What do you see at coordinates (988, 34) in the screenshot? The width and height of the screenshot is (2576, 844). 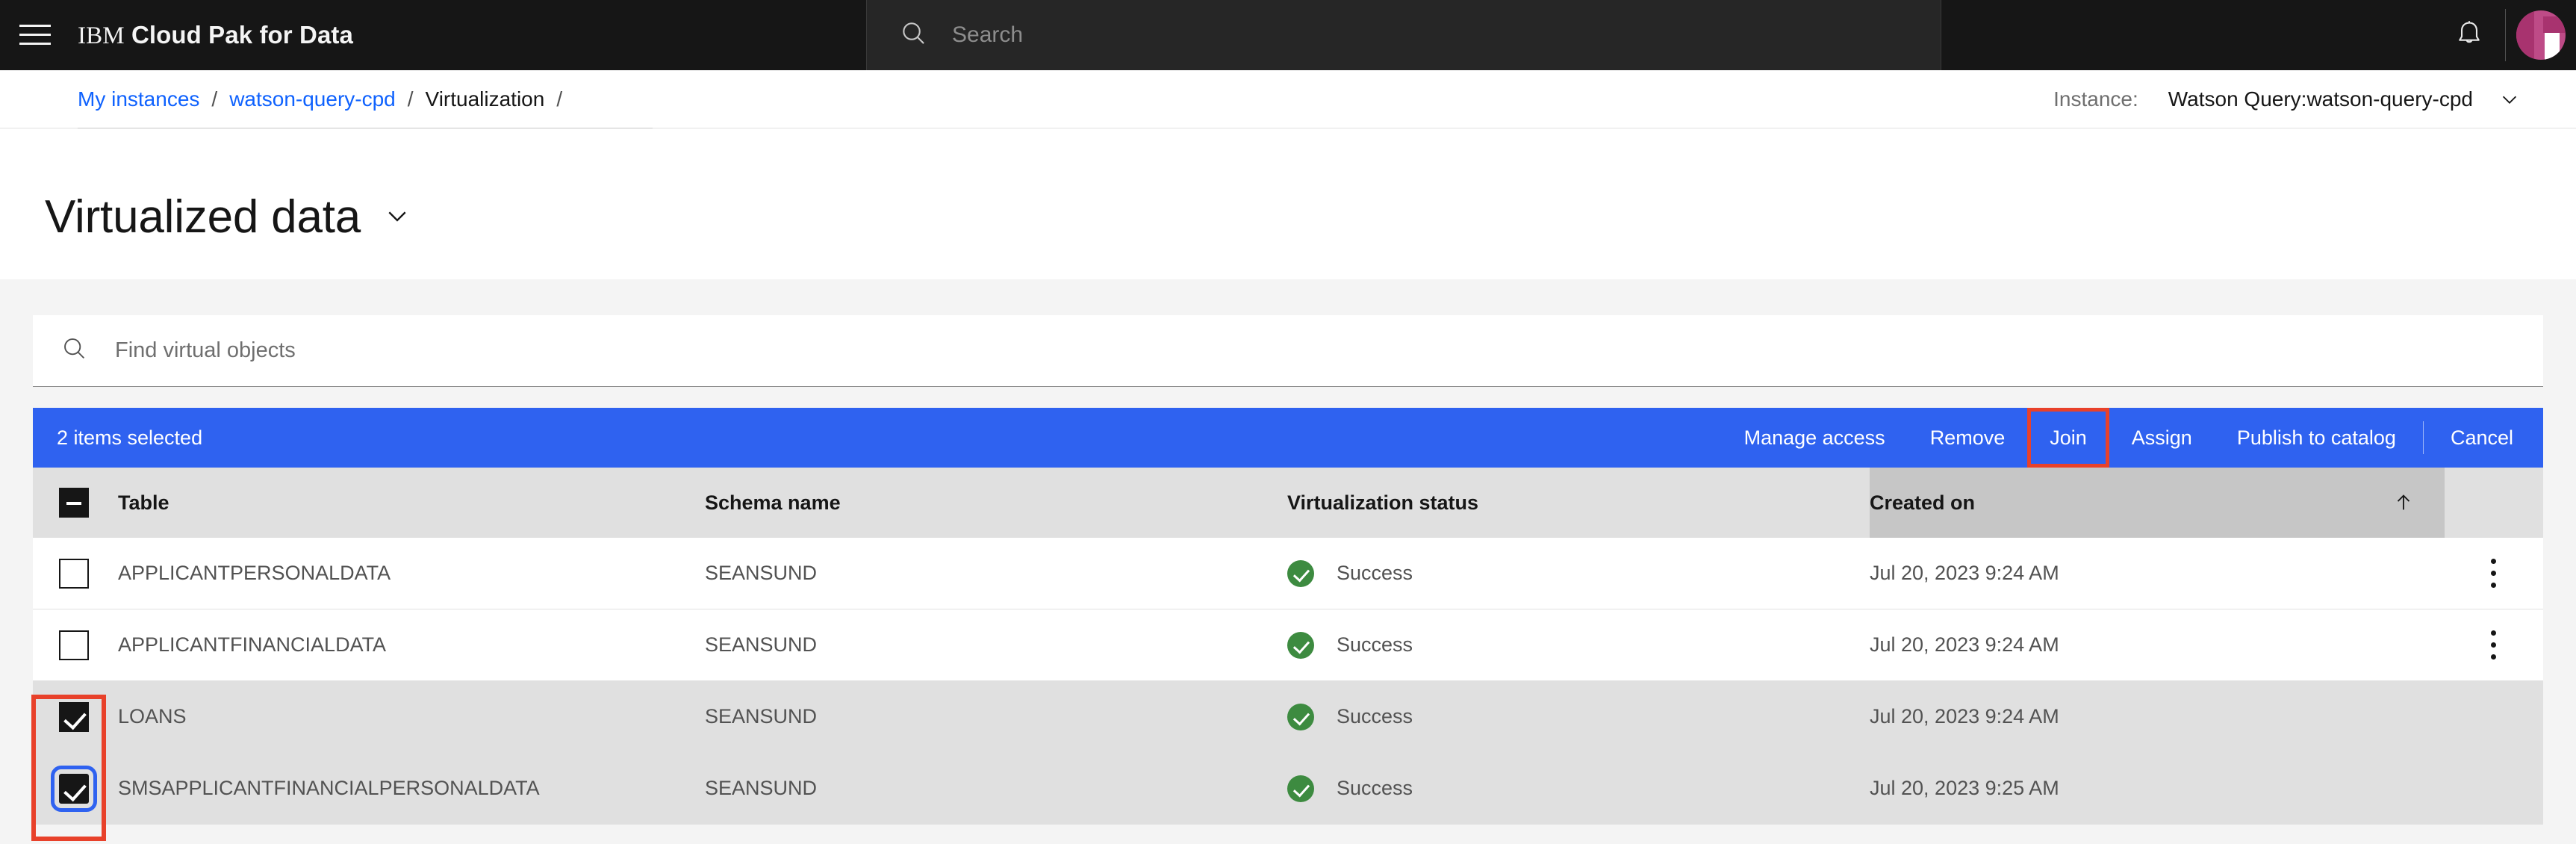 I see `global-search-placeholder: Search` at bounding box center [988, 34].